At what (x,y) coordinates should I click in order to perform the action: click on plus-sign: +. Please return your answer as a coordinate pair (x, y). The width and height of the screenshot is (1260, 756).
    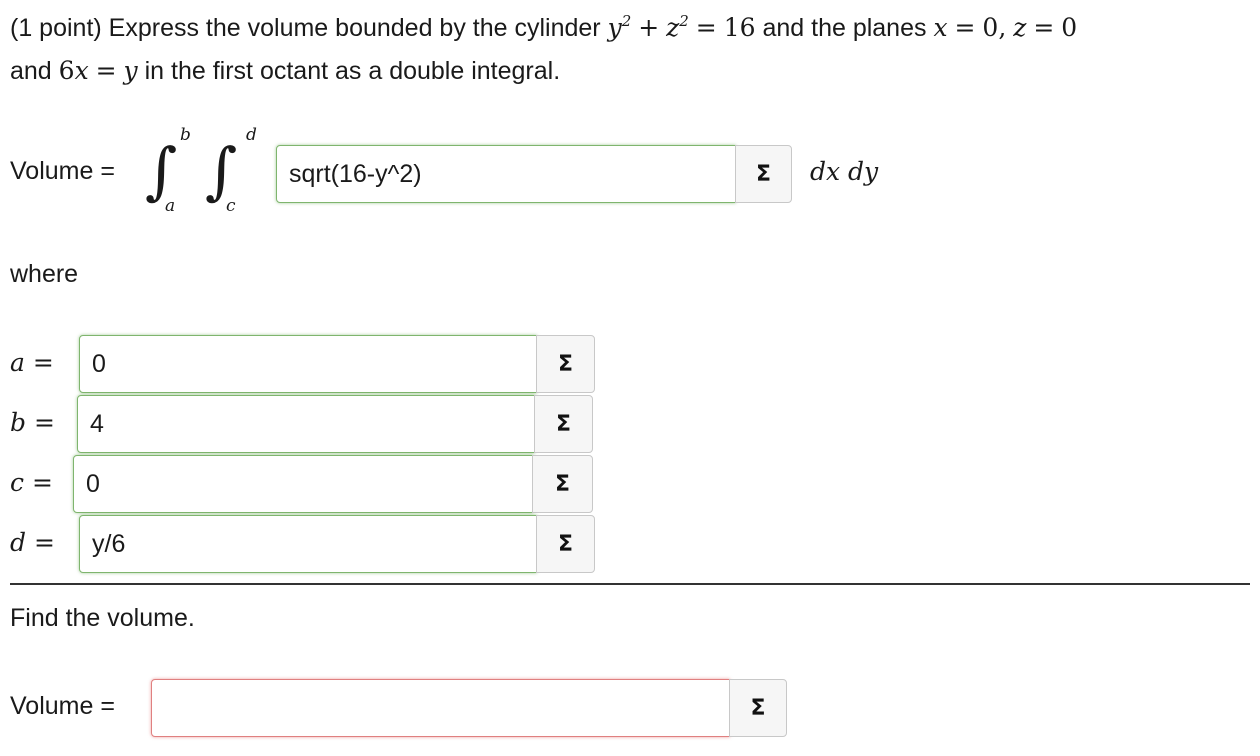
    Looking at the image, I should click on (649, 27).